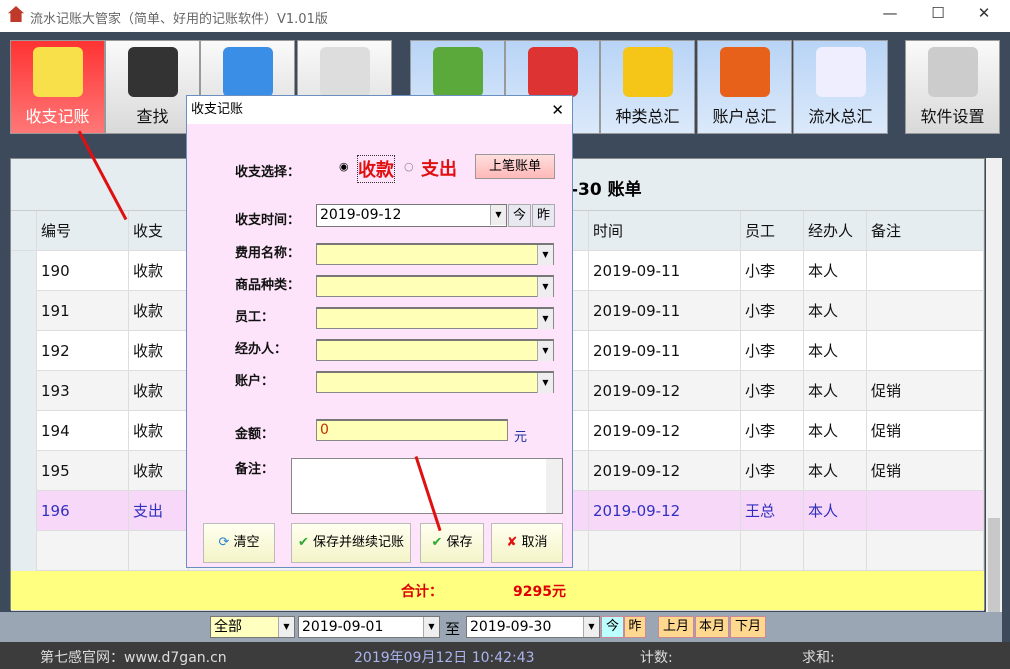 This screenshot has height=669, width=1010. Describe the element at coordinates (925, 231) in the screenshot. I see `column-header: 备注` at that location.